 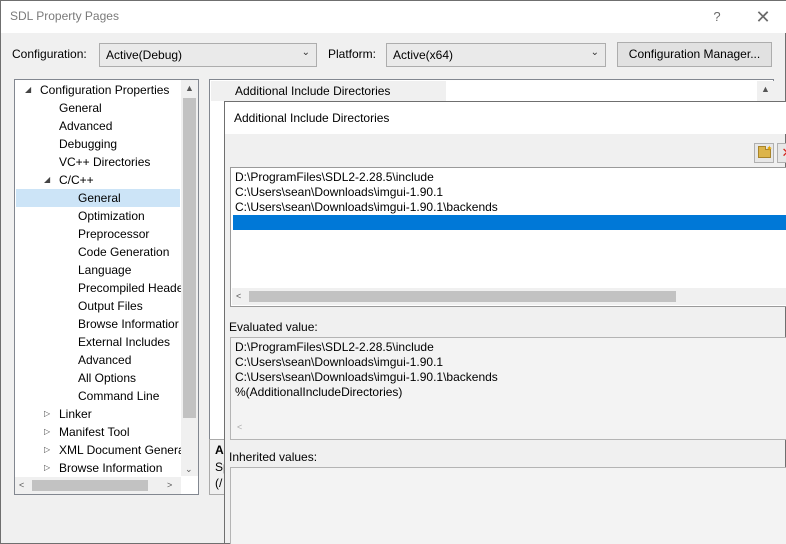 I want to click on property-name-cell: Additional Include Directories, so click(x=328, y=91).